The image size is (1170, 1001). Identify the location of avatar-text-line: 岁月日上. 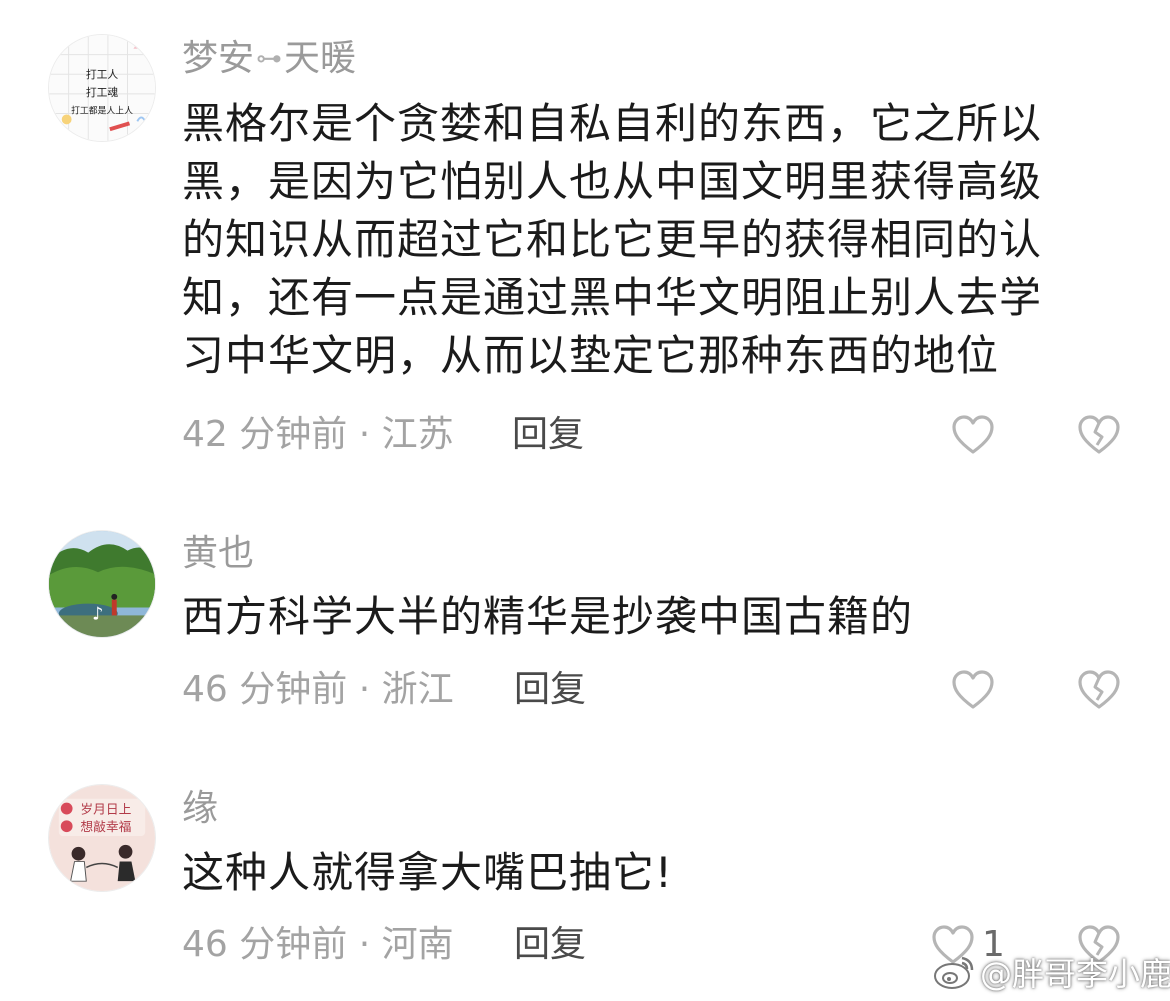
(105, 809).